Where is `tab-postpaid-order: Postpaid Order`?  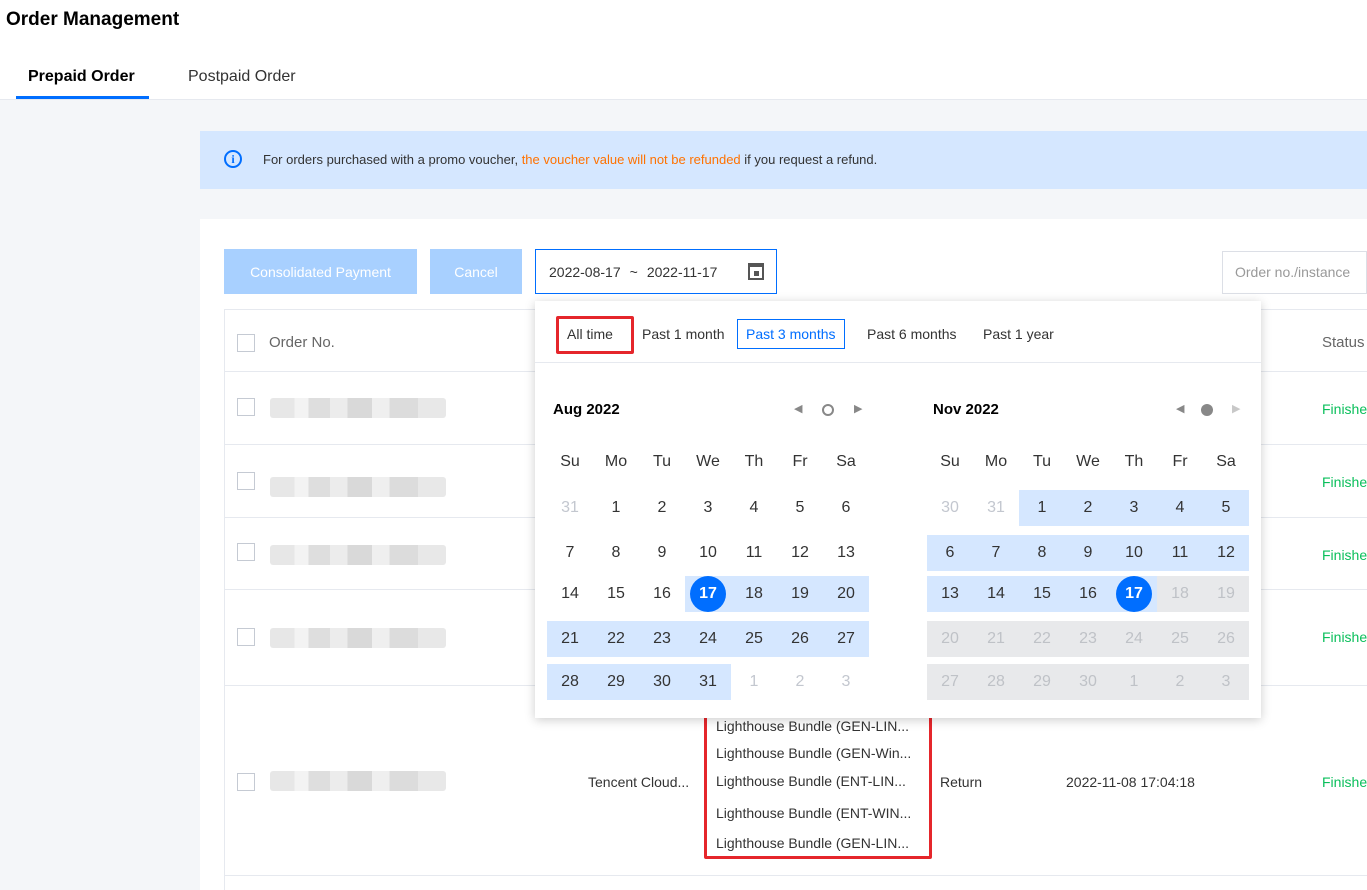 tab-postpaid-order: Postpaid Order is located at coordinates (242, 77).